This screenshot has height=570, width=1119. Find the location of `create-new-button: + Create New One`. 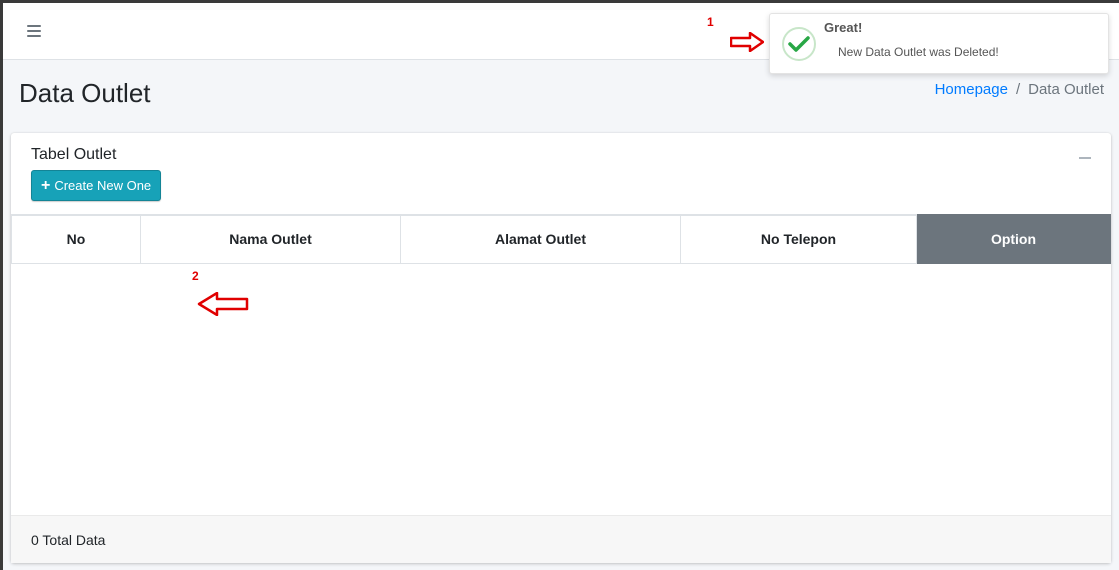

create-new-button: + Create New One is located at coordinates (96, 185).